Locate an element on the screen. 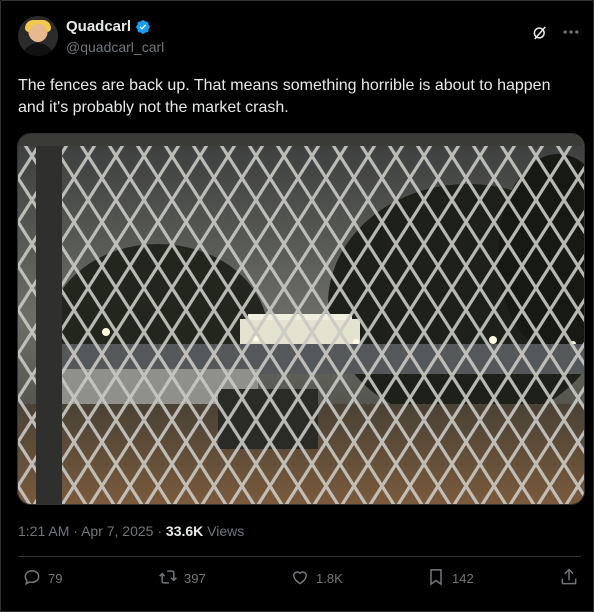  name-line: Quadcarl is located at coordinates (108, 26).